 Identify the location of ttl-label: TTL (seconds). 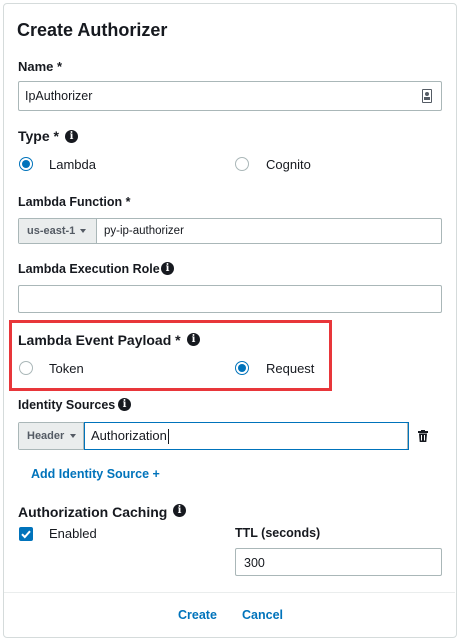
(278, 533).